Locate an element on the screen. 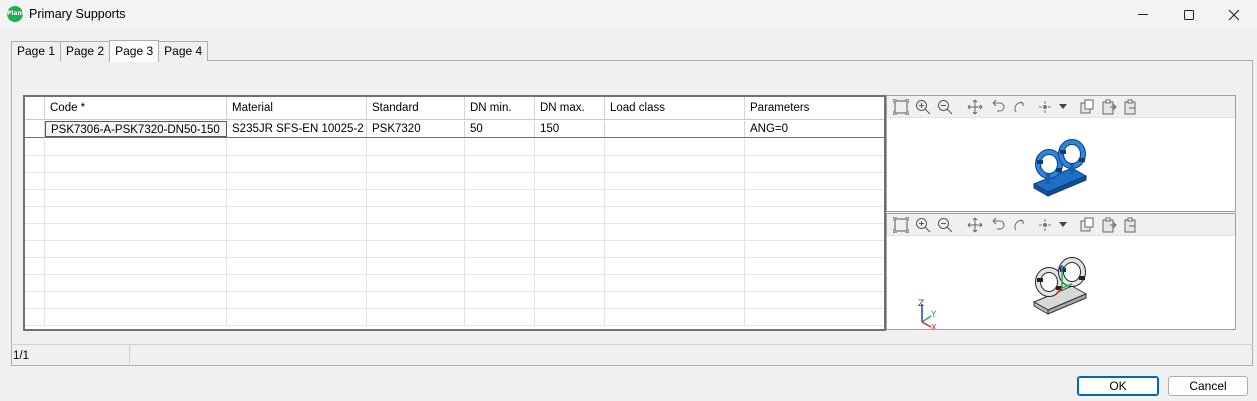 This screenshot has height=401, width=1257. column-header-standard: Standard is located at coordinates (416, 108).